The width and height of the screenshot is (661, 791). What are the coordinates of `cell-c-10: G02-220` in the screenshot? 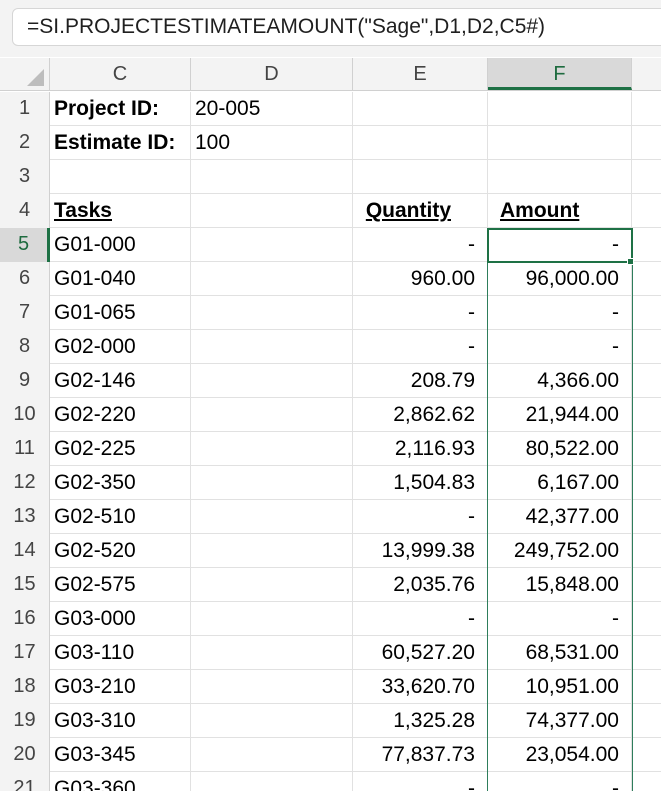 It's located at (120, 415).